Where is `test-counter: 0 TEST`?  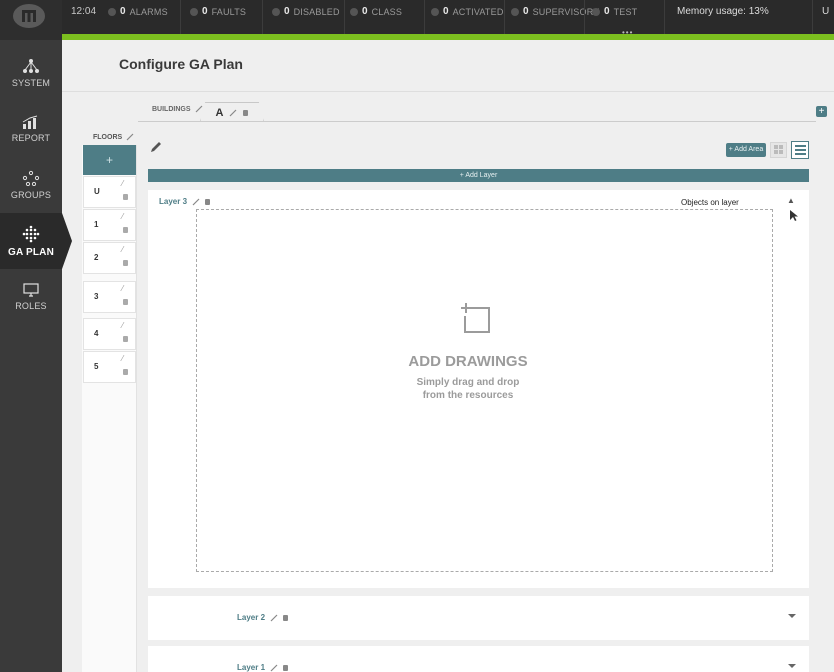
test-counter: 0 TEST is located at coordinates (614, 11).